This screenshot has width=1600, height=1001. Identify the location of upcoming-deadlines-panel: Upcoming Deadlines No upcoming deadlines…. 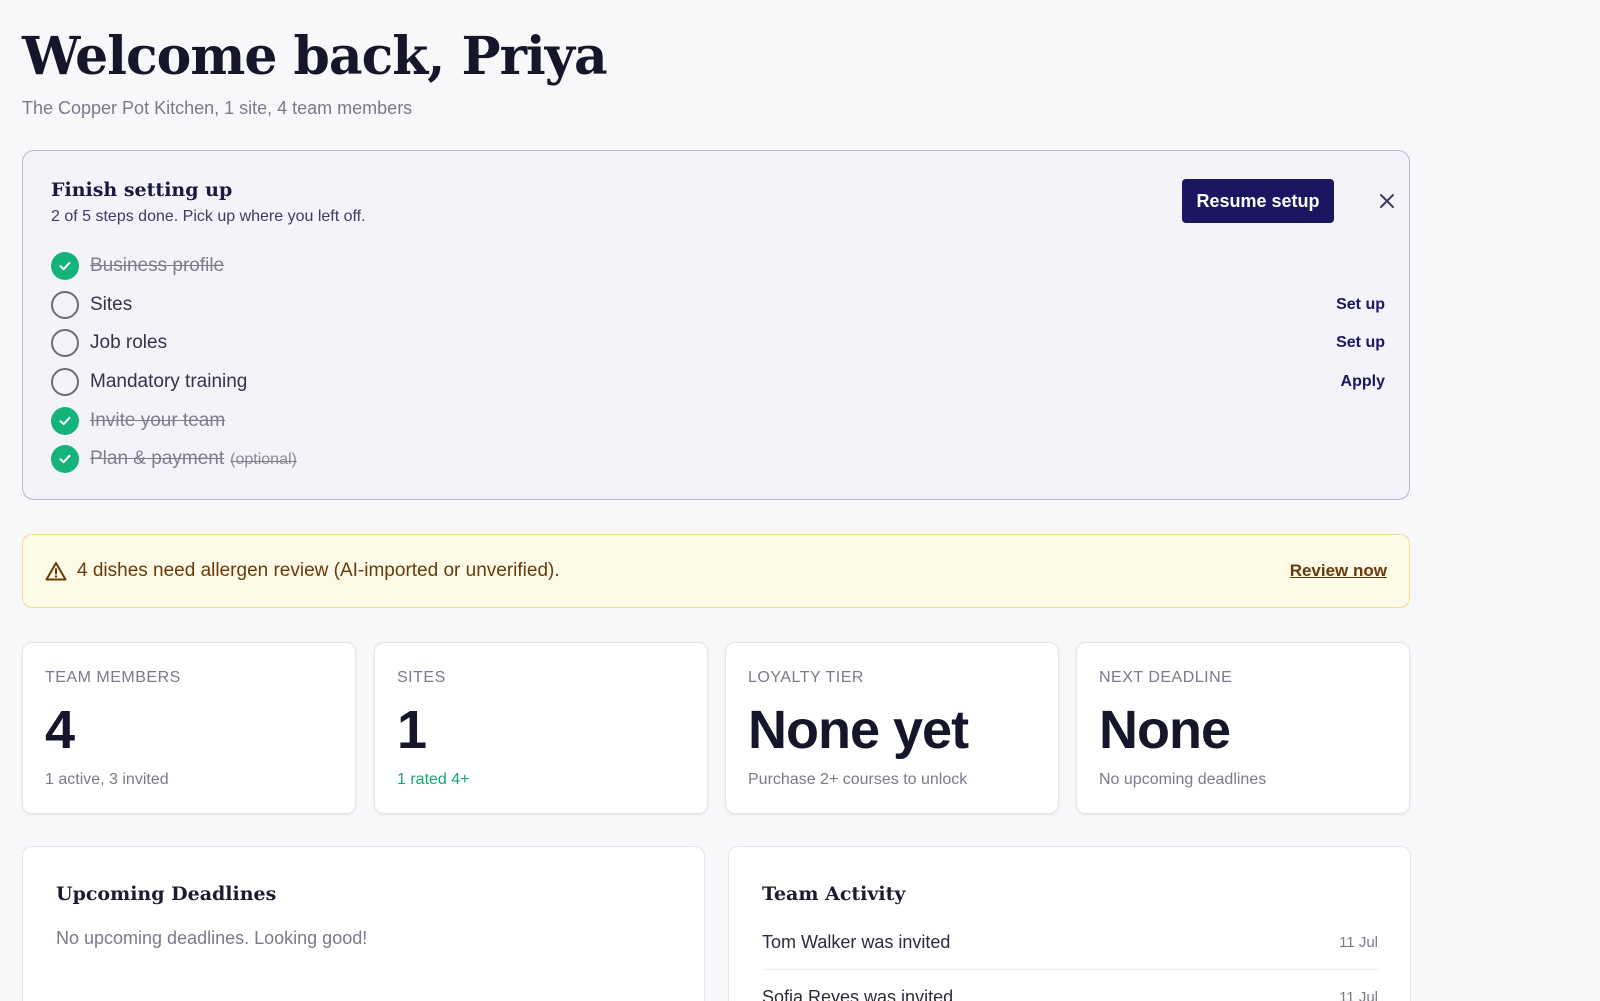
(363, 923).